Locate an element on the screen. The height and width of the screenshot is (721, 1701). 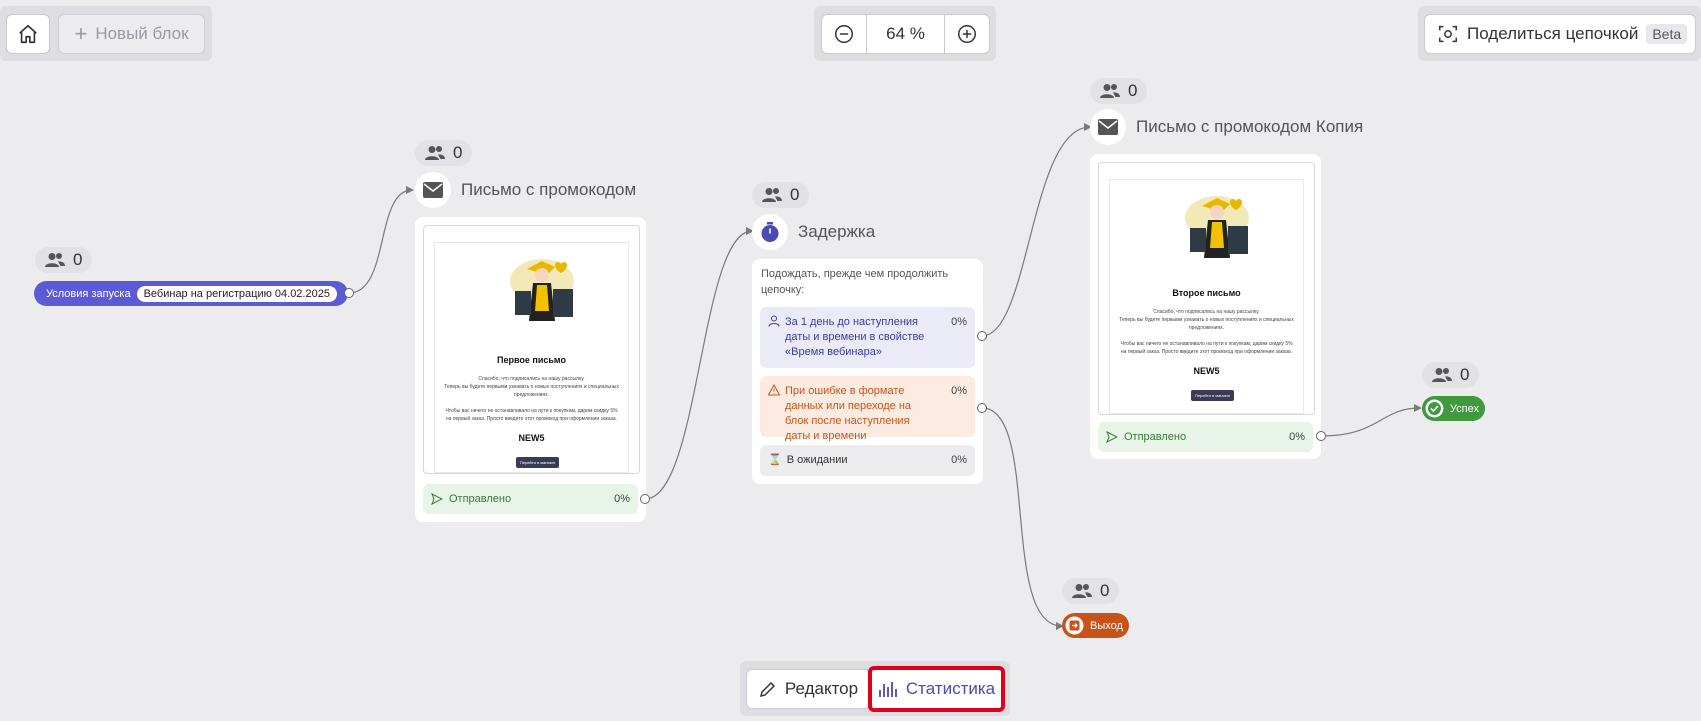
share-label: Поделиться цепочкой is located at coordinates (1553, 33).